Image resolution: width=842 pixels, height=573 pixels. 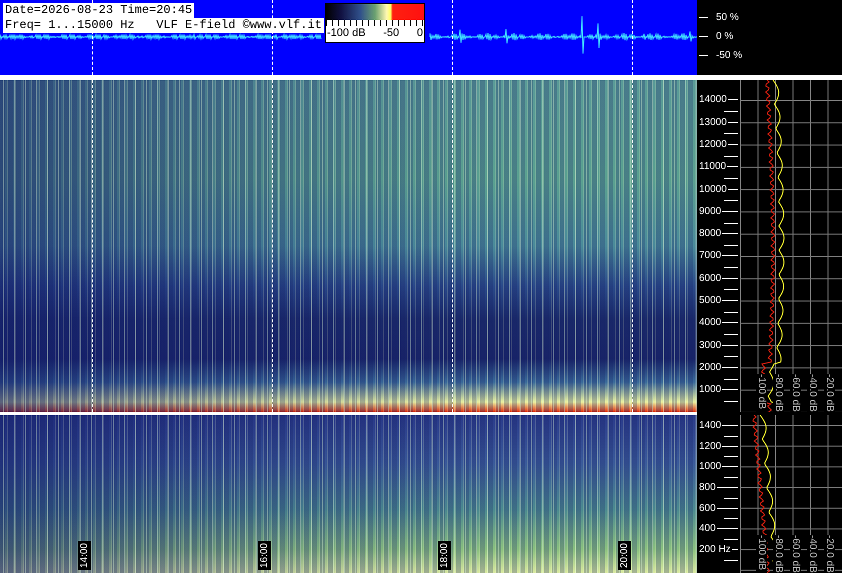 I want to click on frequency-info-text: Freq= 1...15000 Hz VLF E-field ©www.vlf.it, so click(x=163, y=25).